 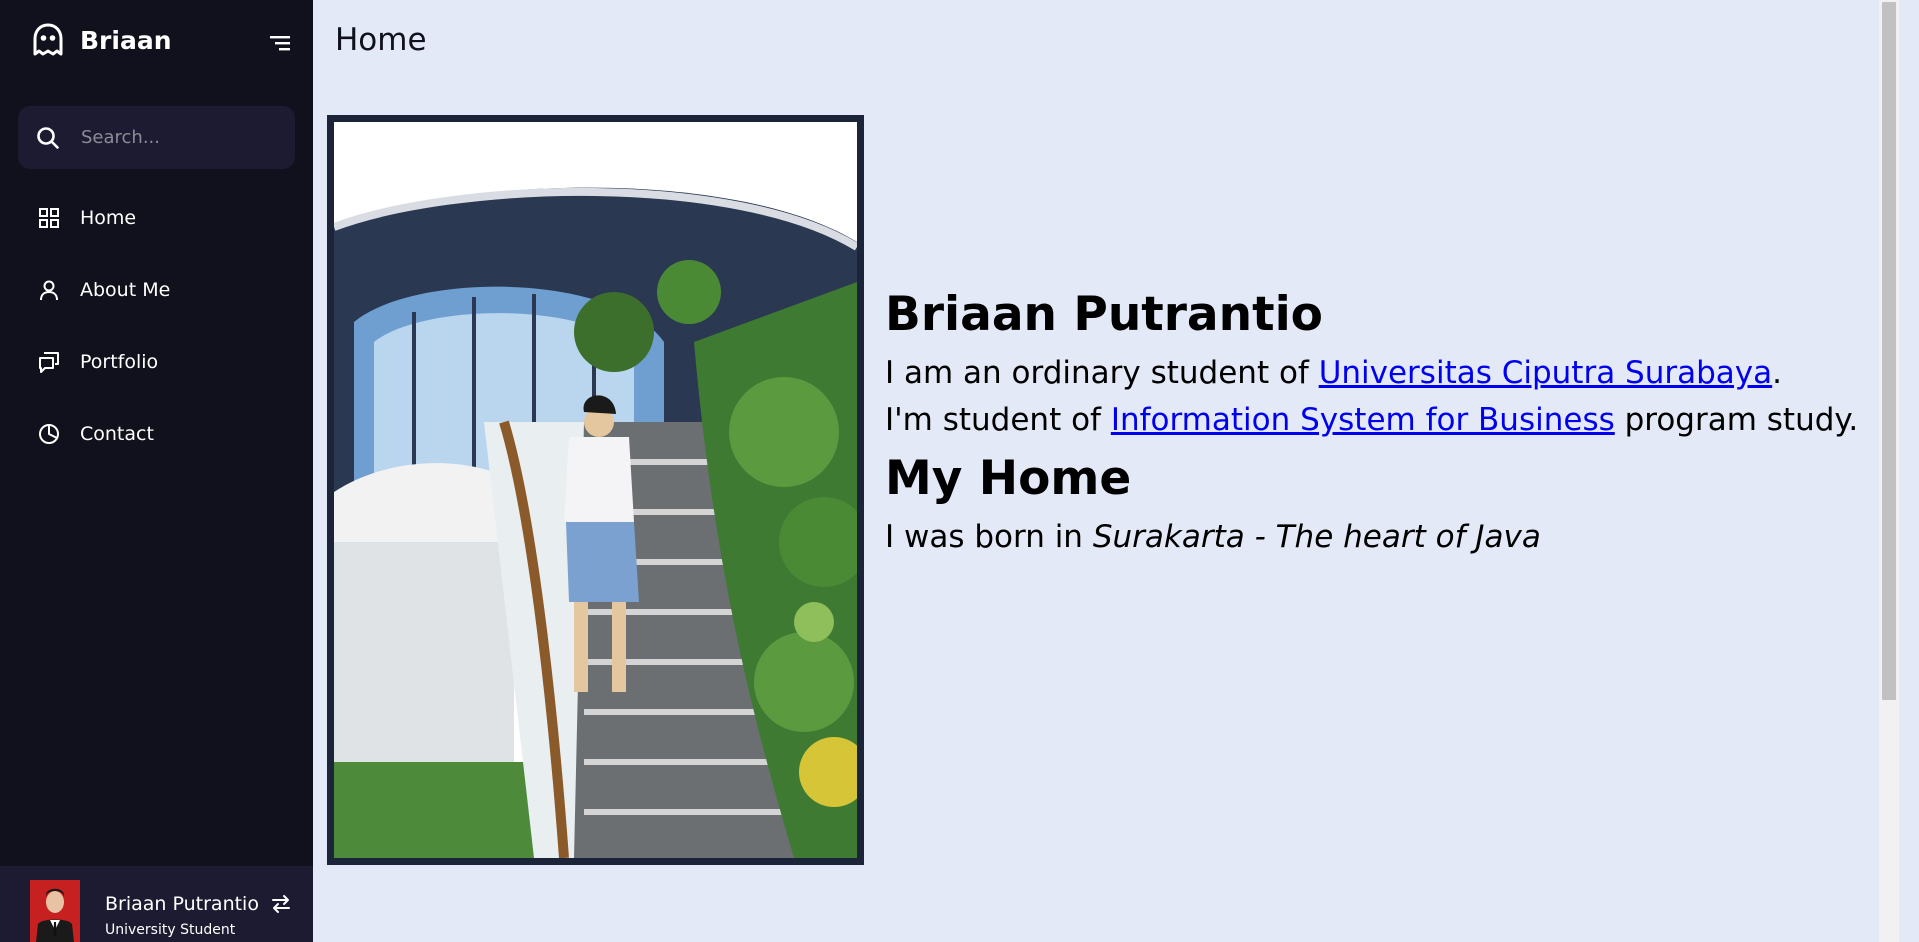 I want to click on program-link: Information System for Business, so click(x=1363, y=420).